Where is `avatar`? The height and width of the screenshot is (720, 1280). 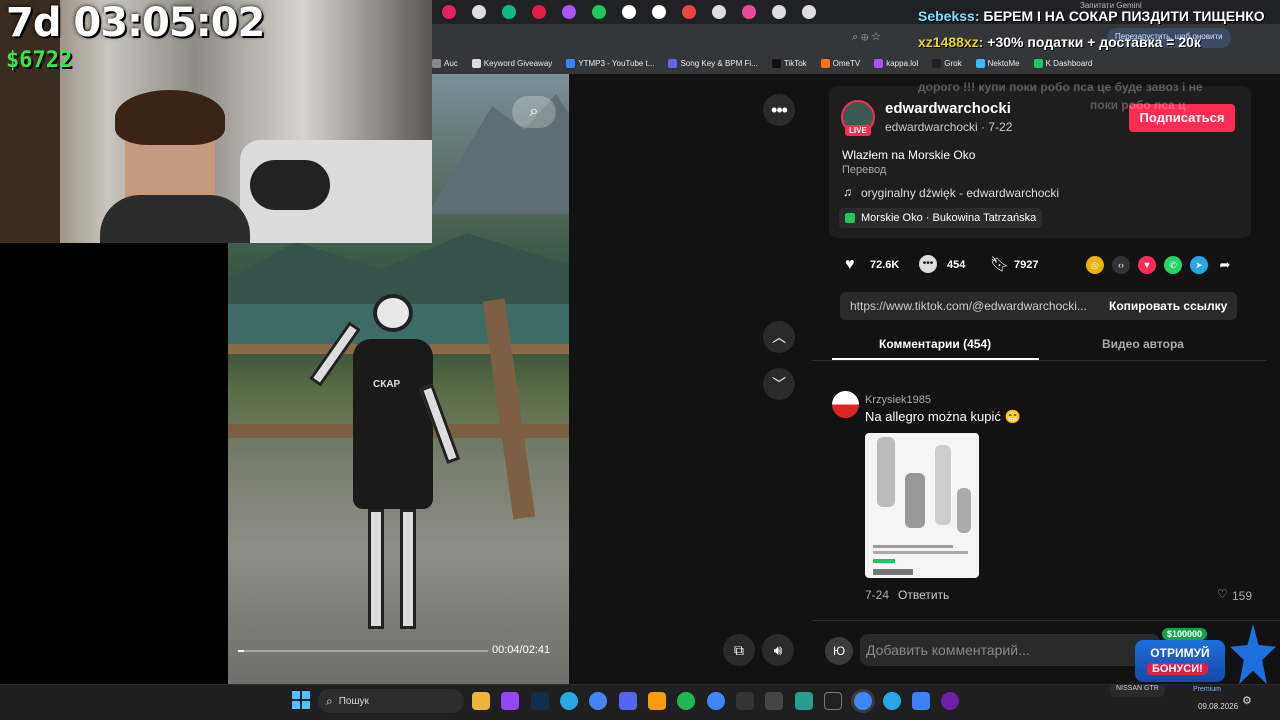
avatar is located at coordinates (845, 404).